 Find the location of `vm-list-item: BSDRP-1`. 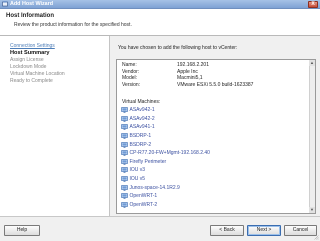

vm-list-item: BSDRP-1 is located at coordinates (214, 136).